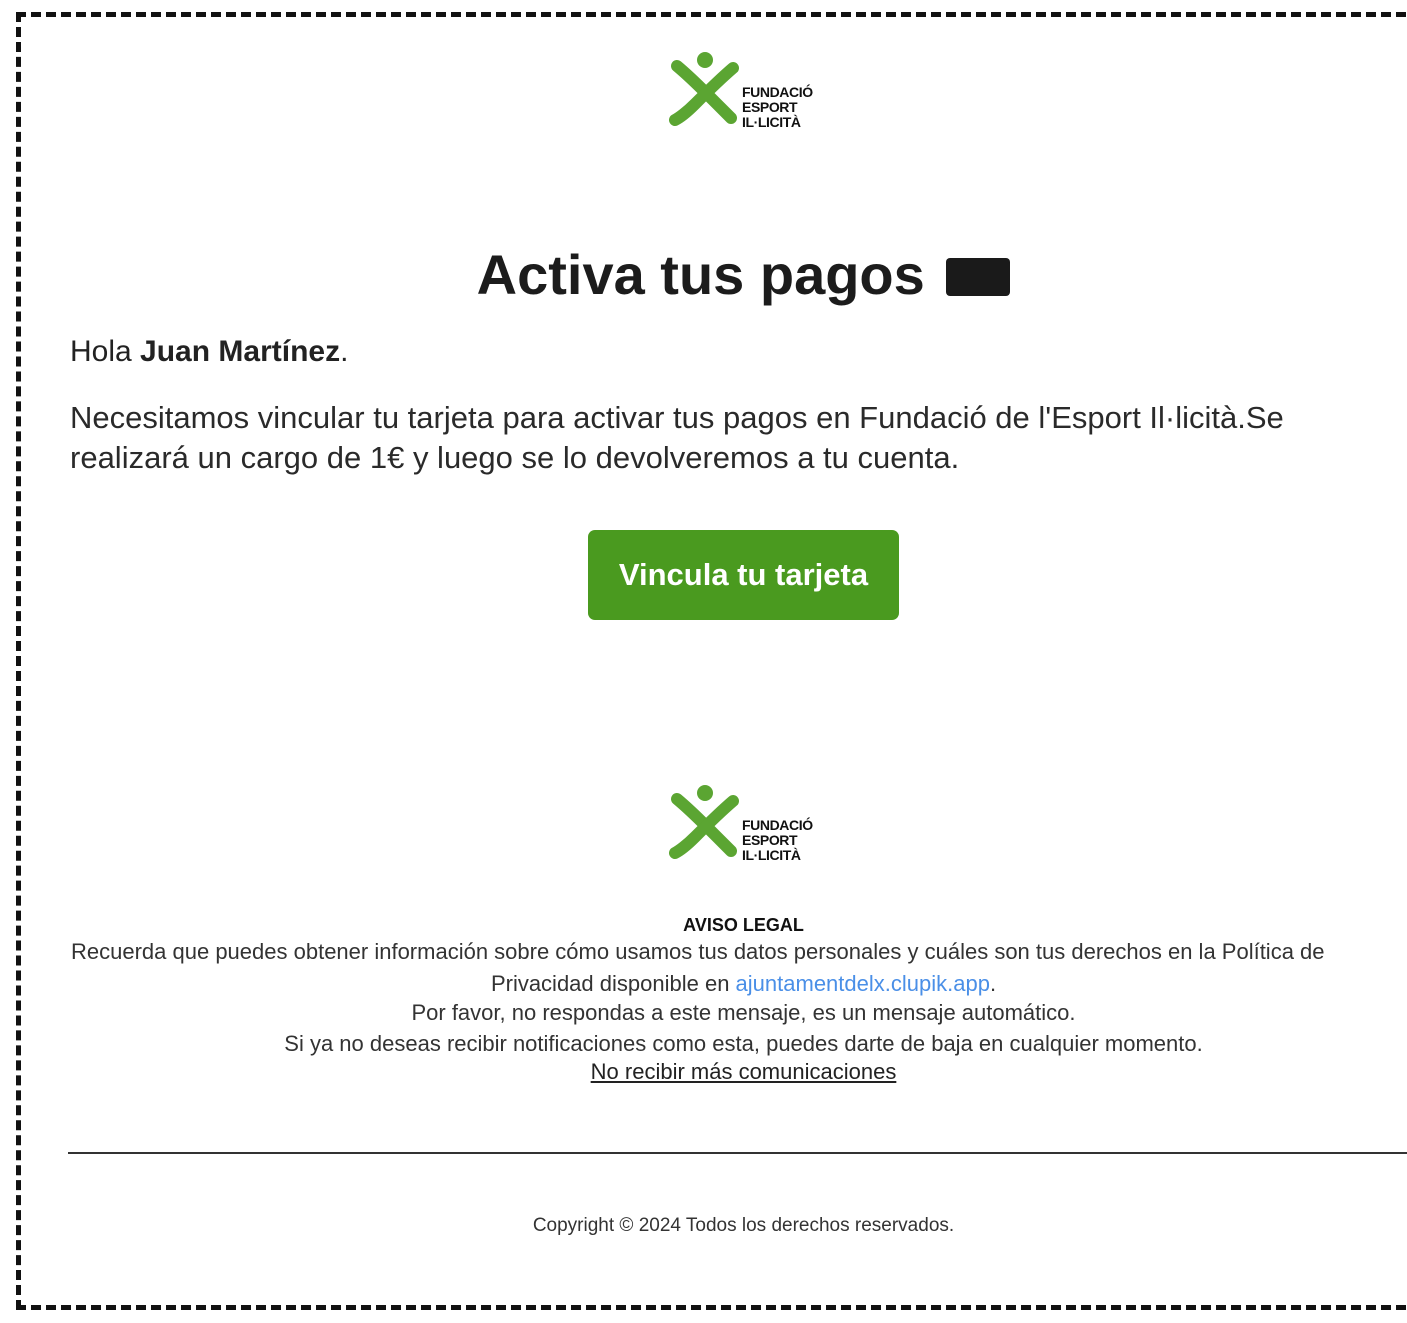 The width and height of the screenshot is (1407, 1323). Describe the element at coordinates (993, 983) in the screenshot. I see `legal-line2-suffix: .` at that location.